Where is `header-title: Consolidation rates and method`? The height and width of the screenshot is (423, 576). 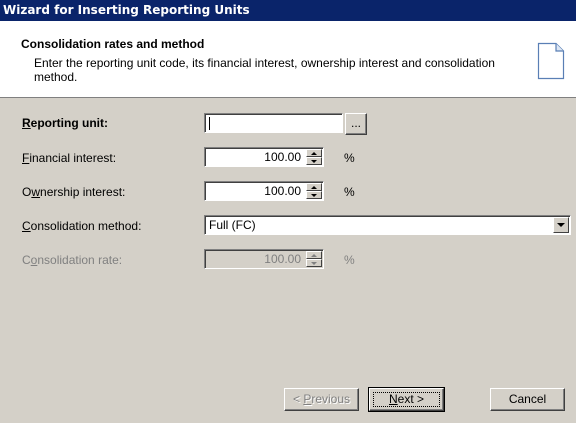
header-title: Consolidation rates and method is located at coordinates (113, 44).